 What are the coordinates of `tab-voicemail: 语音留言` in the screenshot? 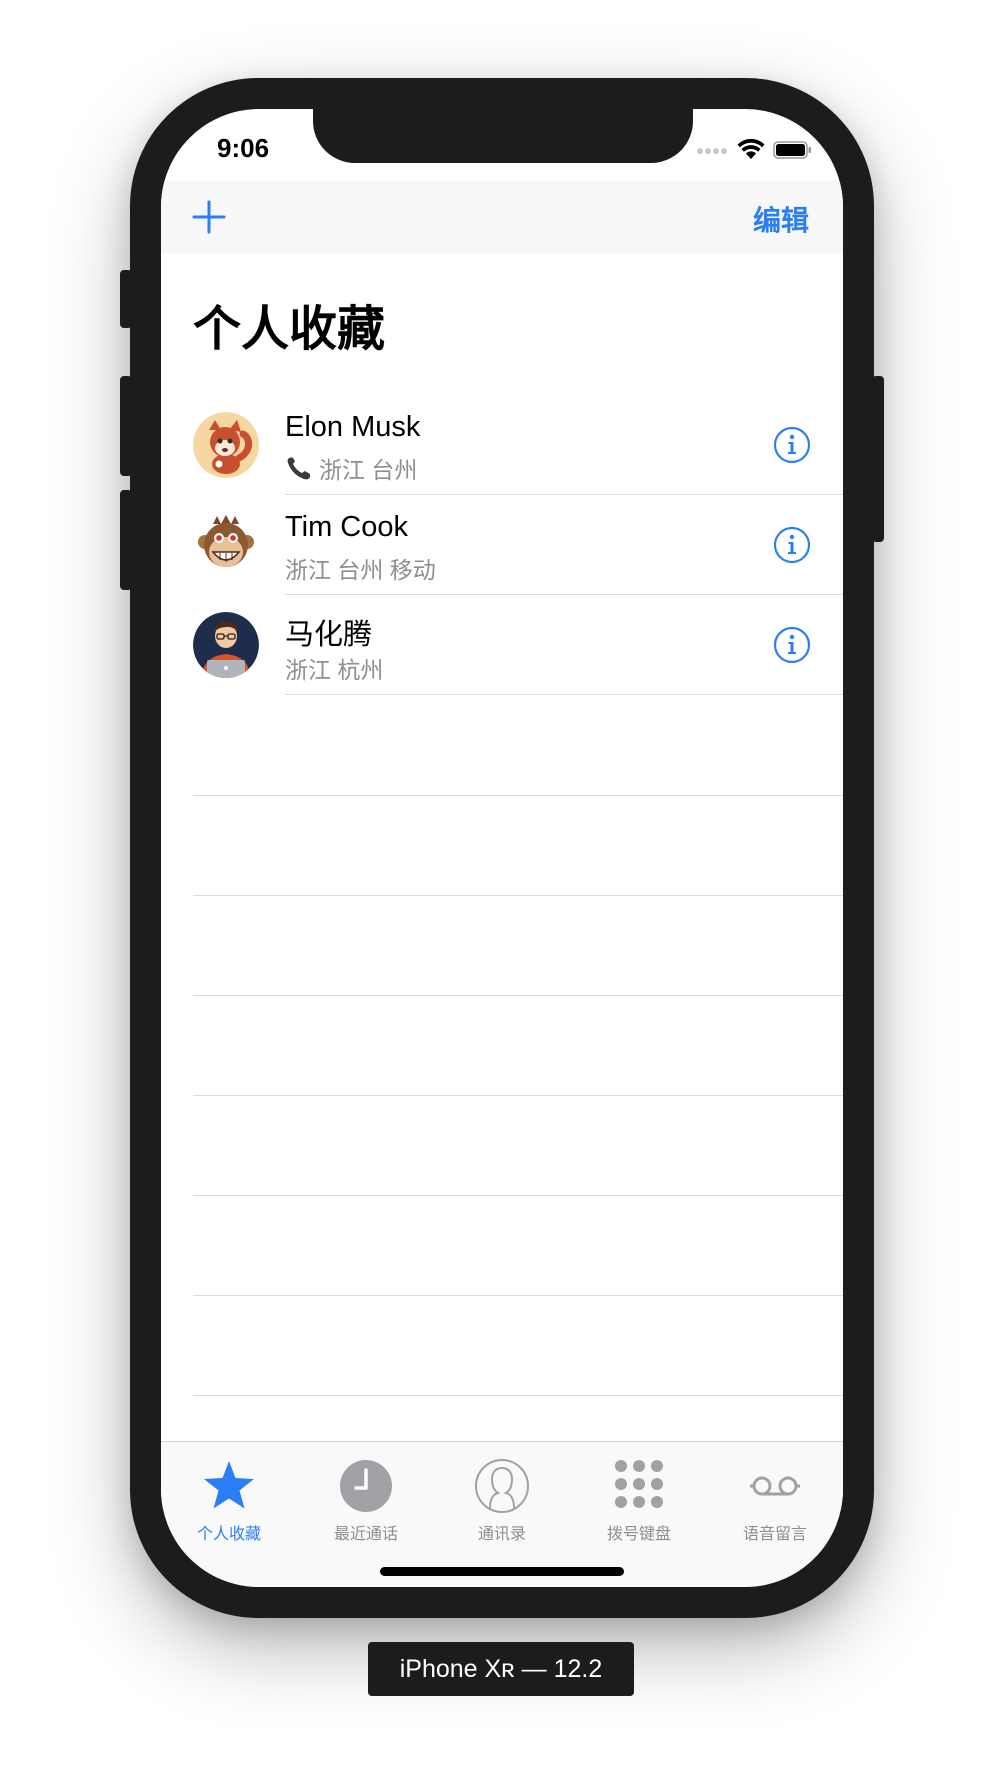 It's located at (775, 1501).